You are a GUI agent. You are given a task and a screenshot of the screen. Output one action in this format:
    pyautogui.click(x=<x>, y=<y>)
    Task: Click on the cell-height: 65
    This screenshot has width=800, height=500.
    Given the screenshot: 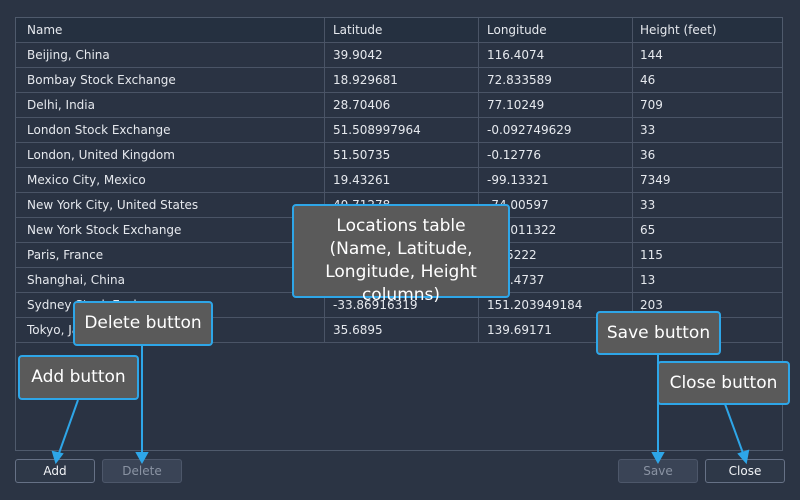 What is the action you would take?
    pyautogui.click(x=648, y=230)
    